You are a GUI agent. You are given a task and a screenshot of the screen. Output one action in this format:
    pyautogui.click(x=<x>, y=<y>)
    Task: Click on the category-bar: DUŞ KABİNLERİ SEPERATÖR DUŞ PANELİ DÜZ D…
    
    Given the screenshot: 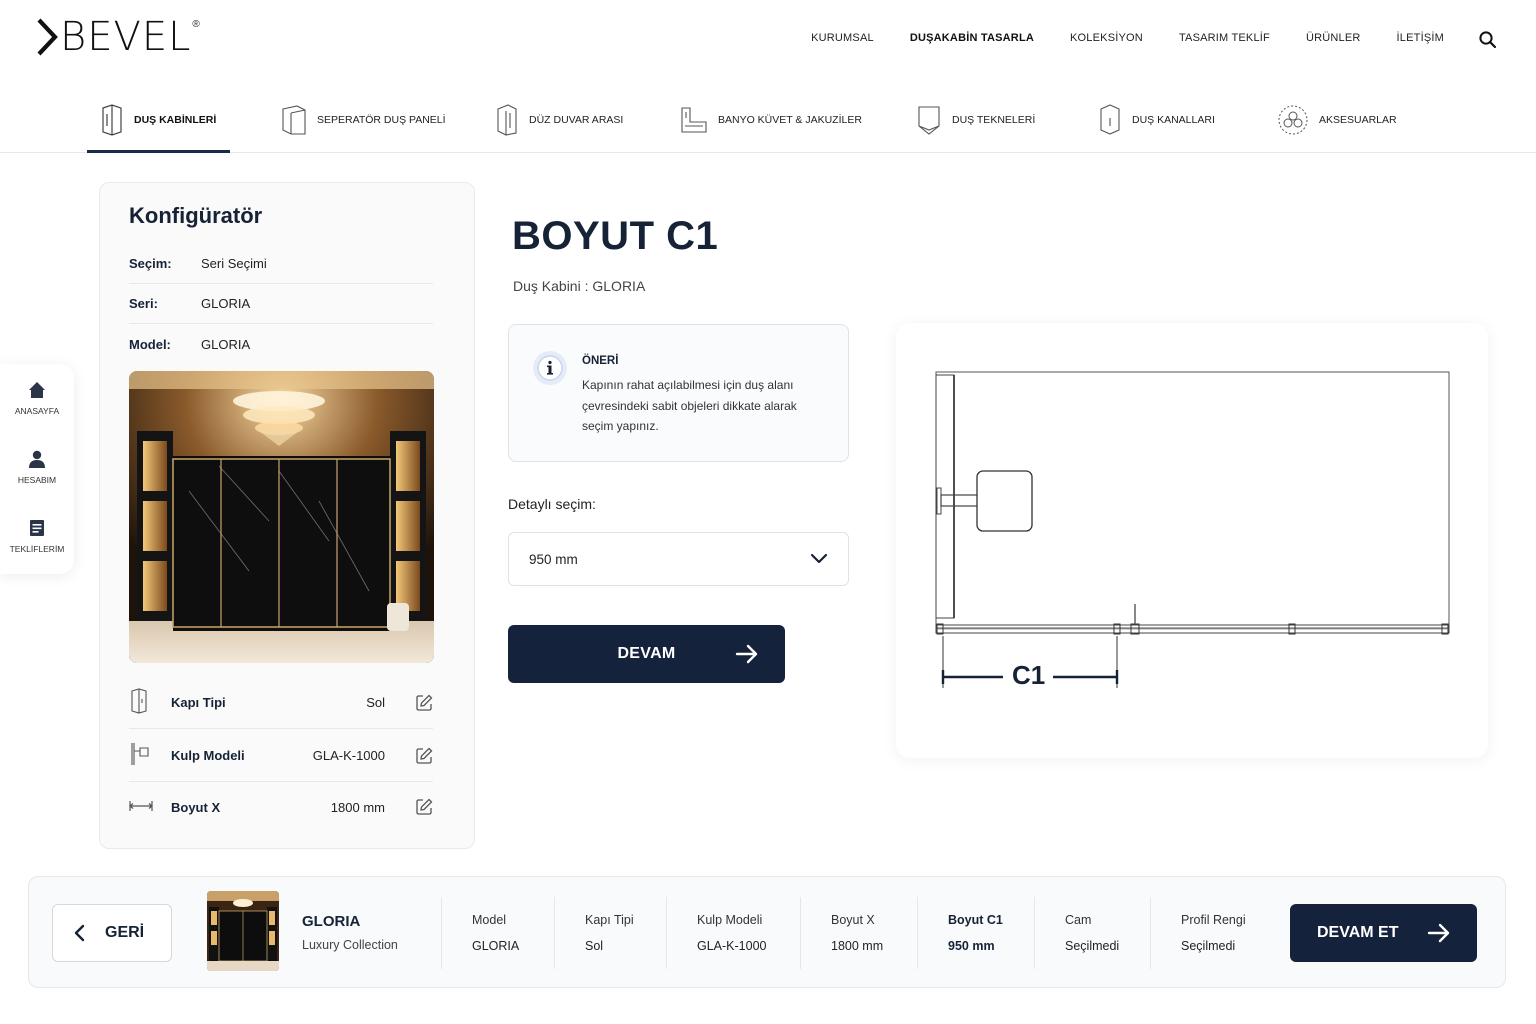 What is the action you would take?
    pyautogui.click(x=768, y=124)
    